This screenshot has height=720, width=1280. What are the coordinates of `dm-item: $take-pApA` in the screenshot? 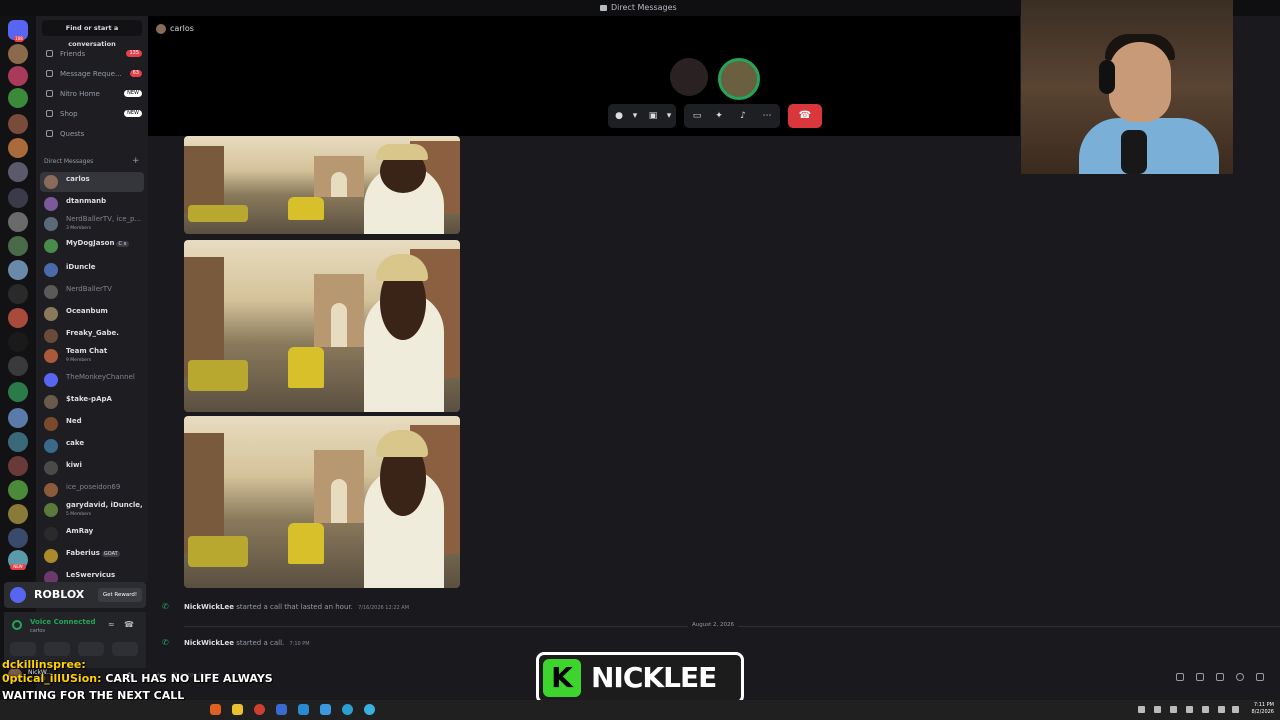 It's located at (92, 402).